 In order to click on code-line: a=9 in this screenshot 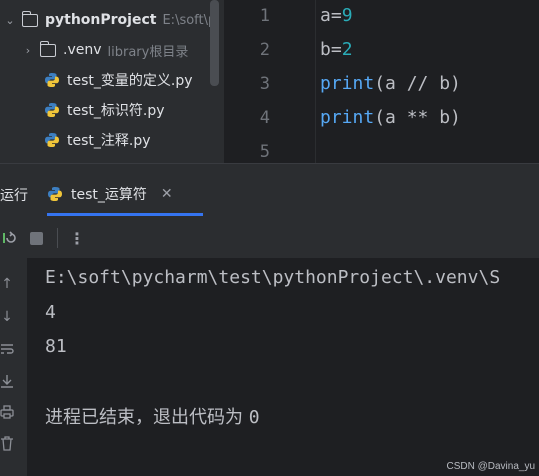, I will do `click(336, 15)`.